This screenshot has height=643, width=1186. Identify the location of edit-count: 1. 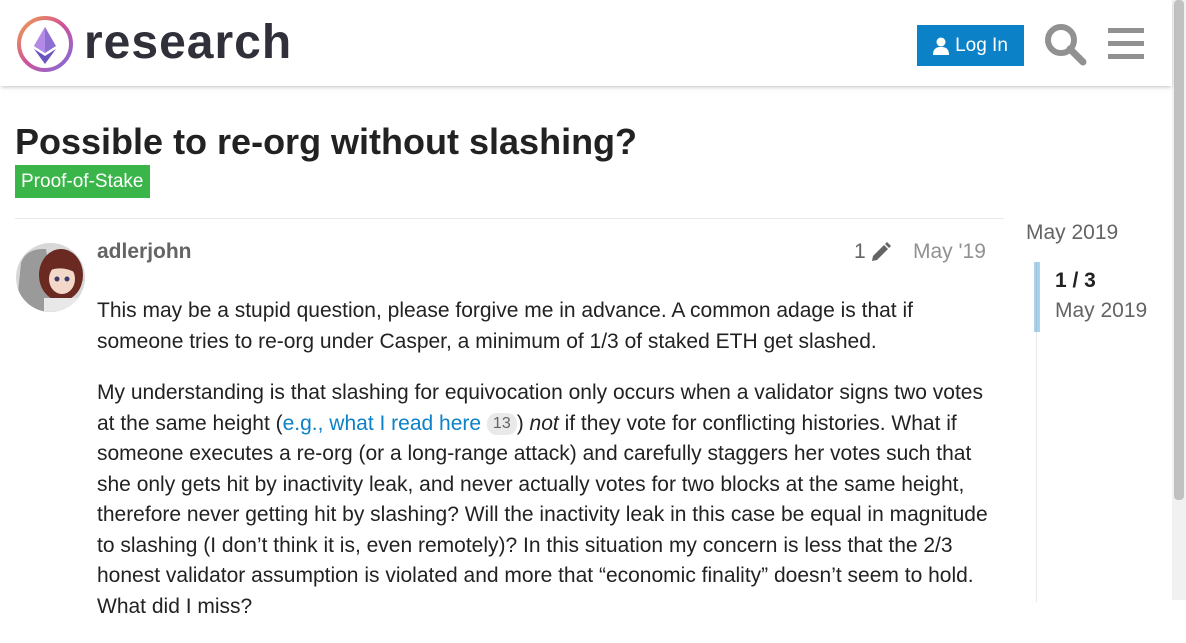
(860, 251).